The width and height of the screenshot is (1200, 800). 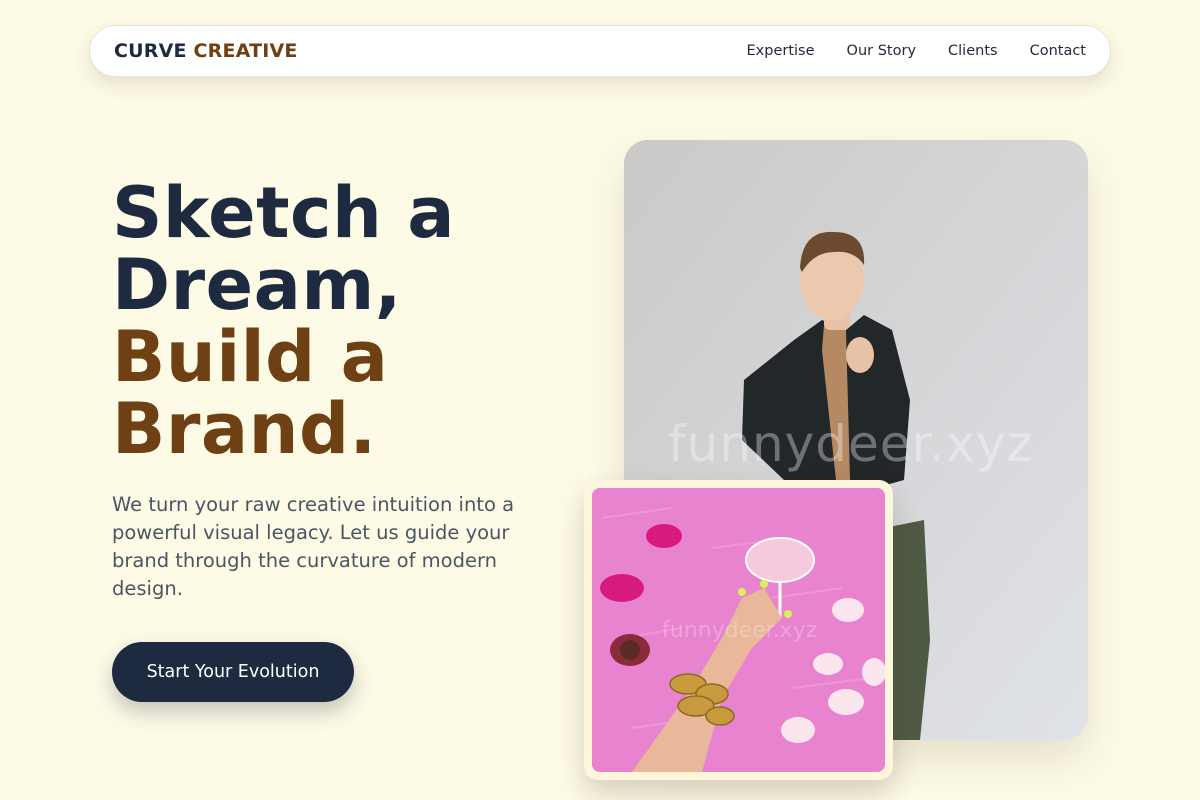 I want to click on nav-links: Expertise Our Story Clients Contact, so click(x=916, y=51).